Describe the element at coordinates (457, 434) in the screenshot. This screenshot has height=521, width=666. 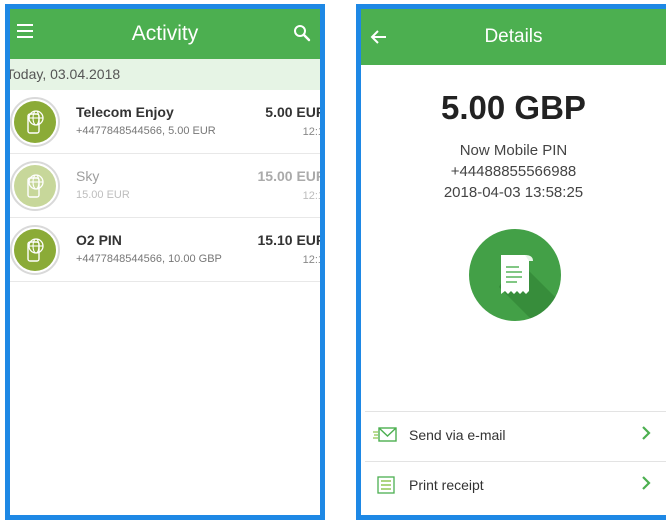
I see `send-email-label: Send via e-mail` at that location.